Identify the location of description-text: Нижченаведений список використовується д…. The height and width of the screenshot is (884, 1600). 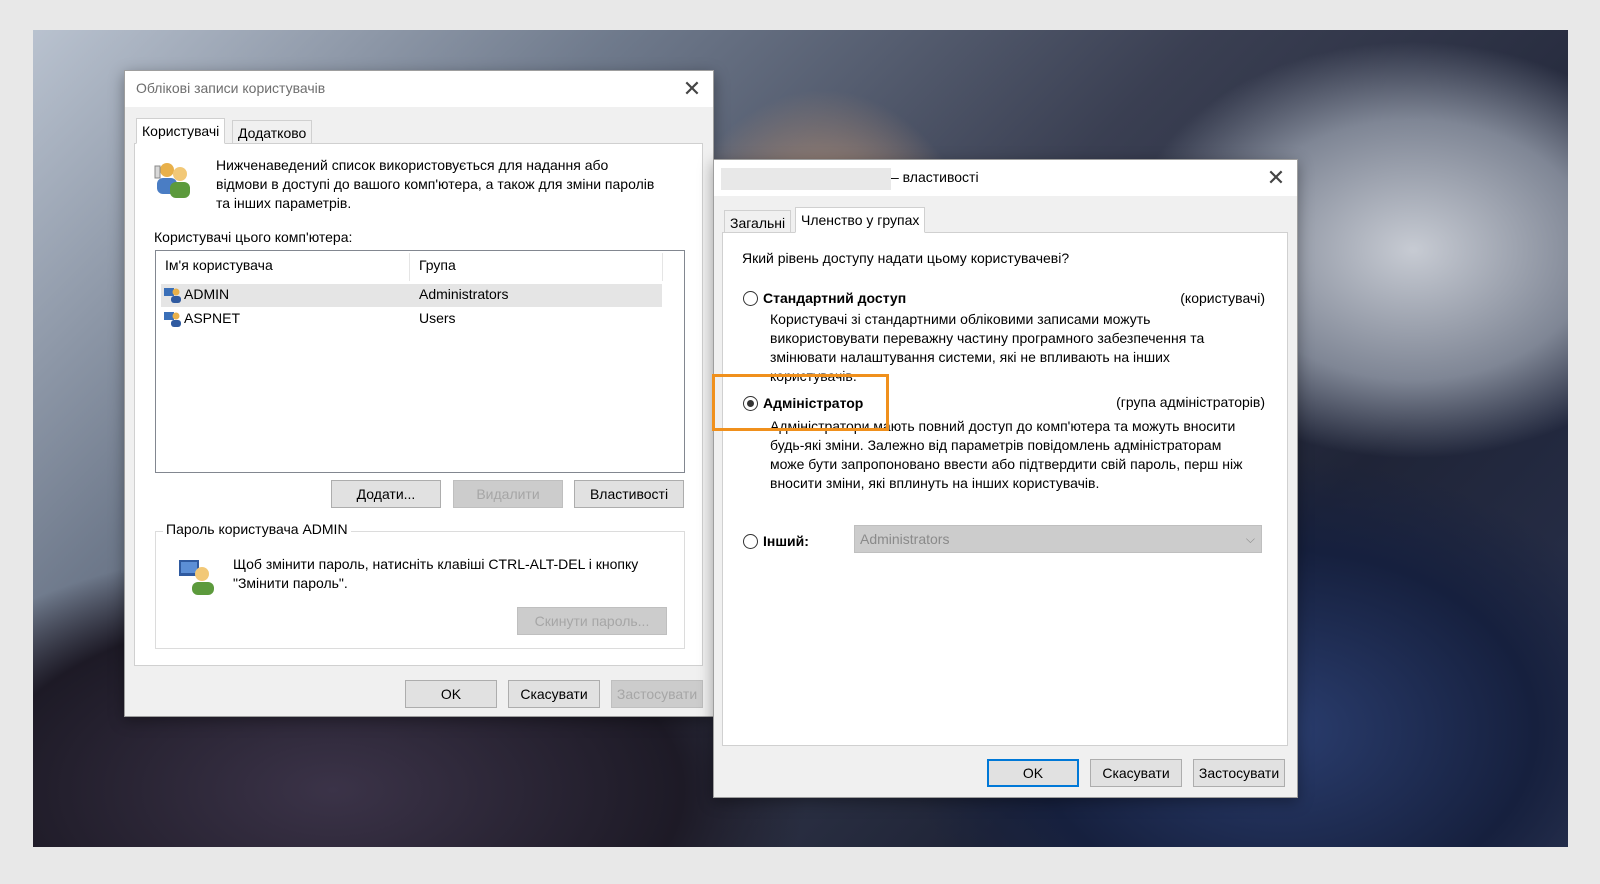
(435, 184).